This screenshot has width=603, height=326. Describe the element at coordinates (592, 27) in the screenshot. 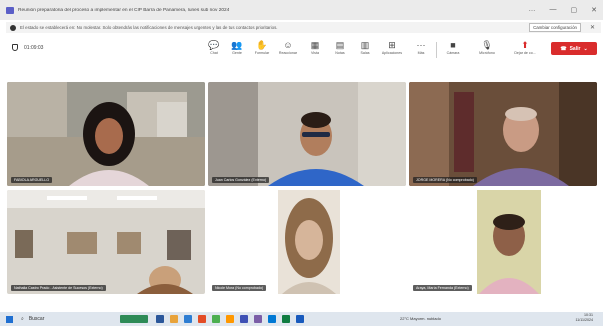

I see `dismiss-banner-icon: ✕` at that location.